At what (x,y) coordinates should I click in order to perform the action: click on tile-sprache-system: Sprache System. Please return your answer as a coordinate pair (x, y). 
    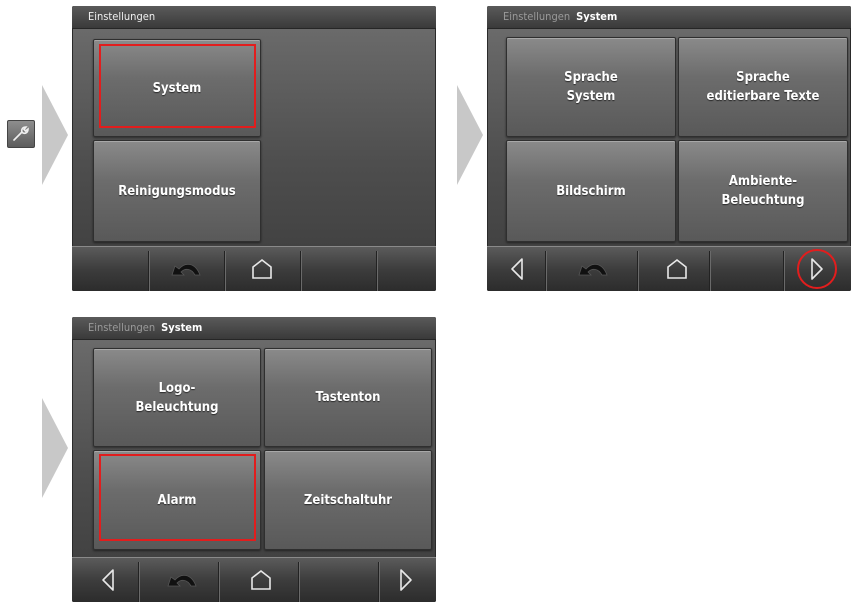
    Looking at the image, I should click on (591, 87).